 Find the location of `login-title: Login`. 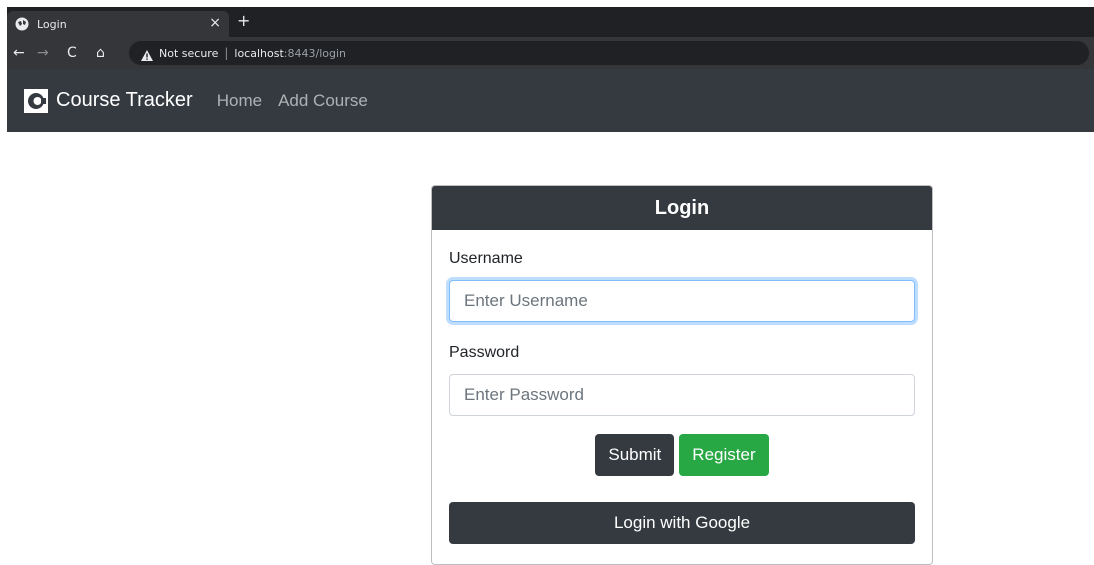

login-title: Login is located at coordinates (682, 208).